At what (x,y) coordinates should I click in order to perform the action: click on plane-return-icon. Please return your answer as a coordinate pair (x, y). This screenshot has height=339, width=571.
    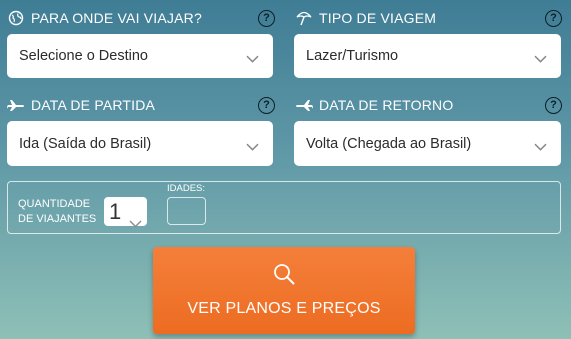
    Looking at the image, I should click on (304, 105).